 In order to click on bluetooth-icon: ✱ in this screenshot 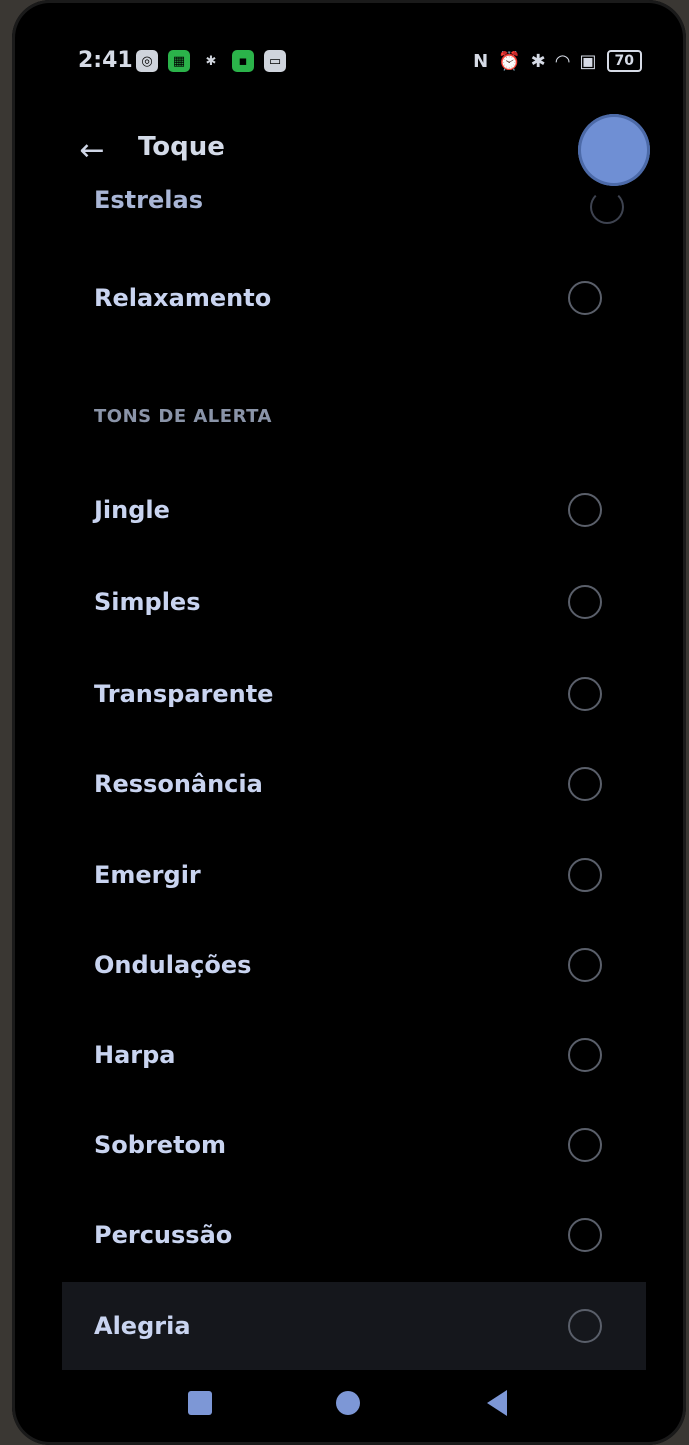, I will do `click(538, 61)`.